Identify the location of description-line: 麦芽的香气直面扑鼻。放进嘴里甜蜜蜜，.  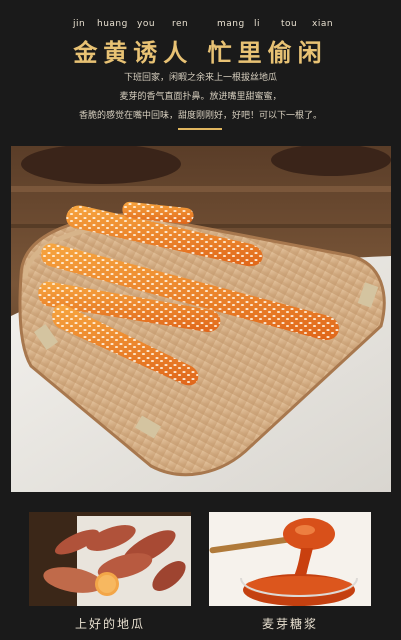
(200, 97).